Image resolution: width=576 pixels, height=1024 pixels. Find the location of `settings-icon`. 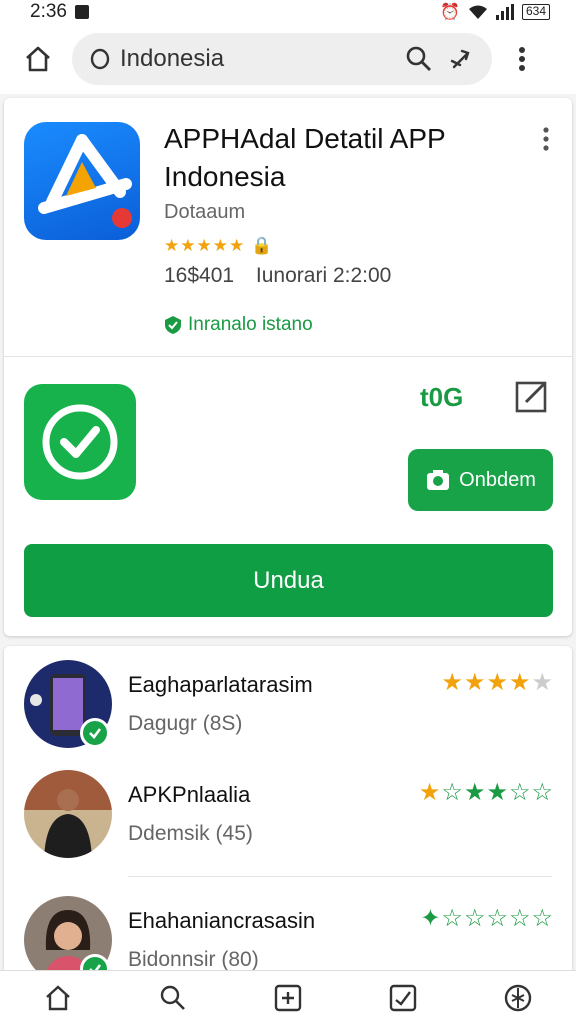

settings-icon is located at coordinates (518, 997).